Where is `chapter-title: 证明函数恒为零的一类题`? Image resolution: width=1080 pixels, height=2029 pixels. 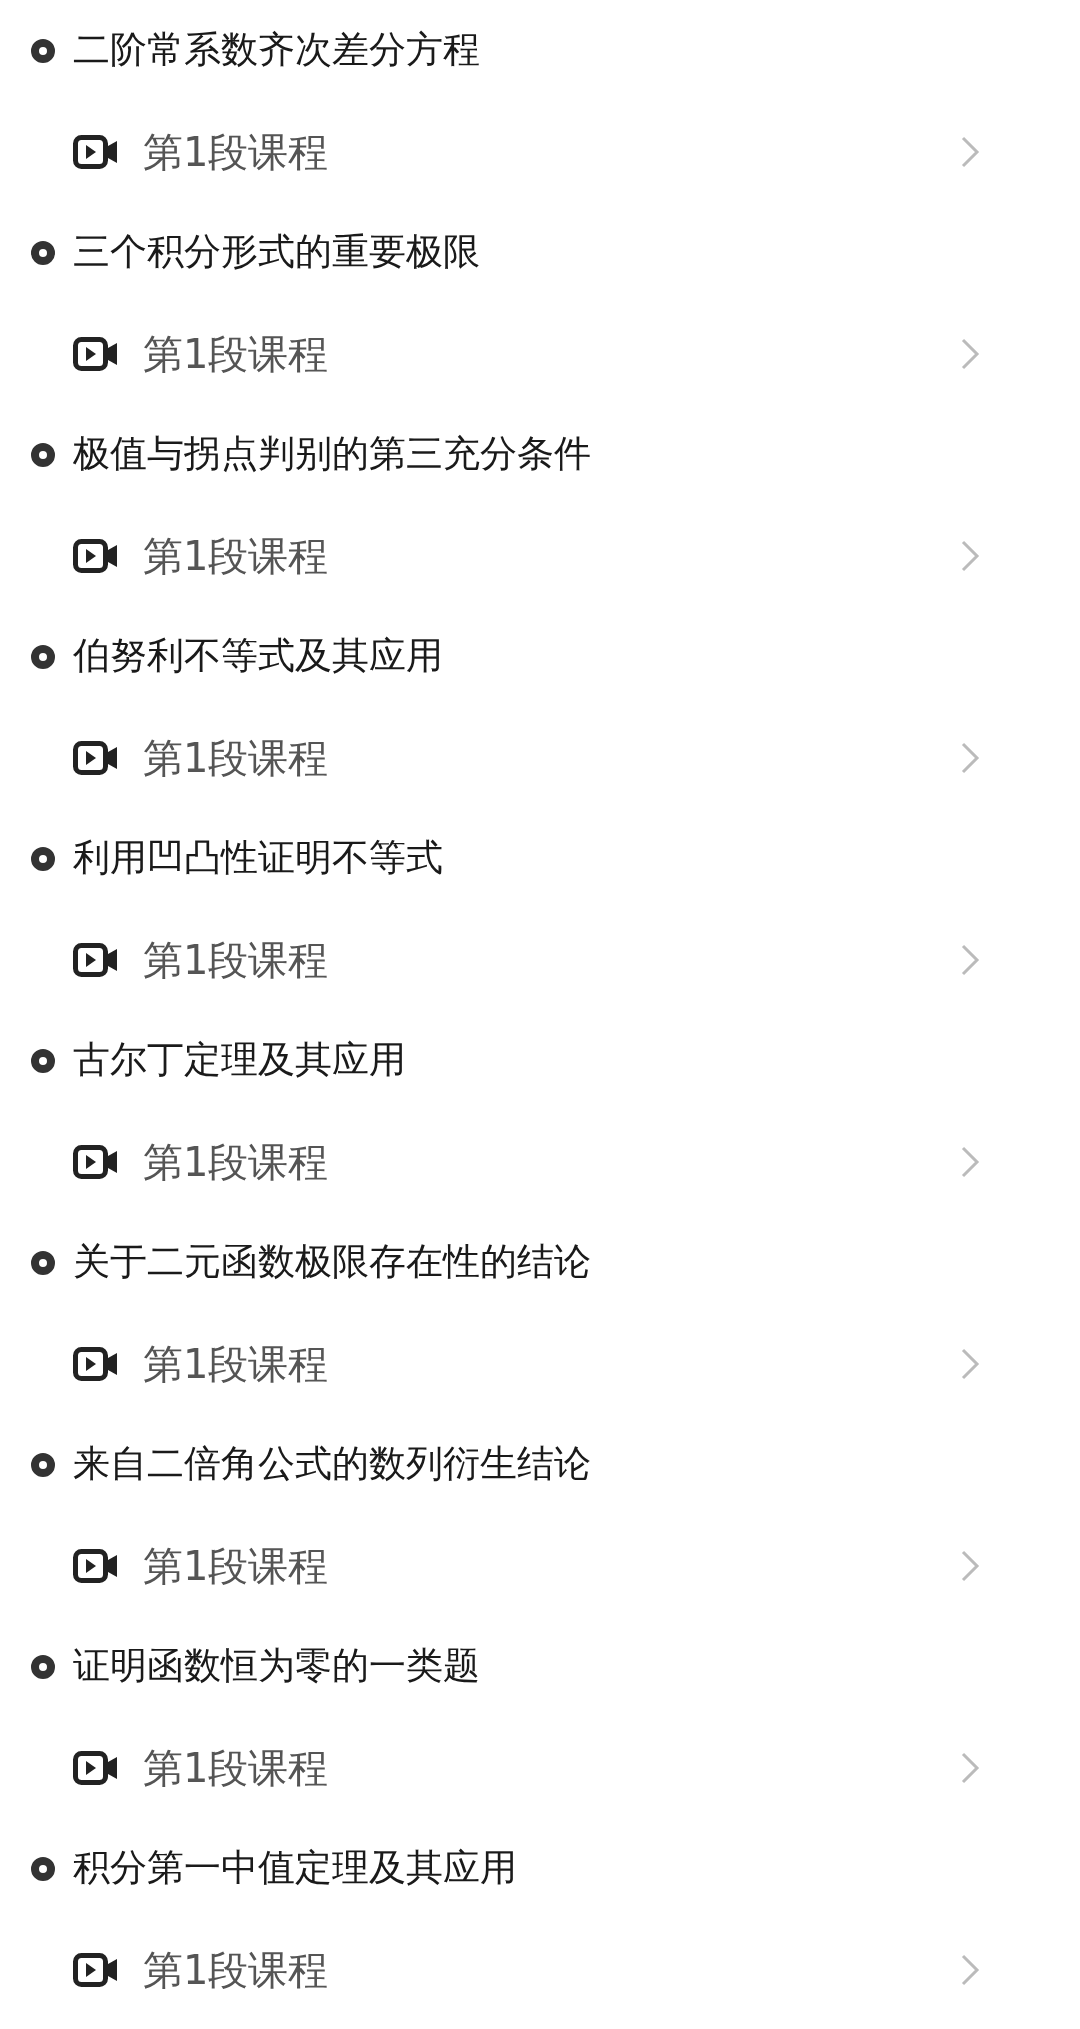 chapter-title: 证明函数恒为零的一类题 is located at coordinates (276, 1666).